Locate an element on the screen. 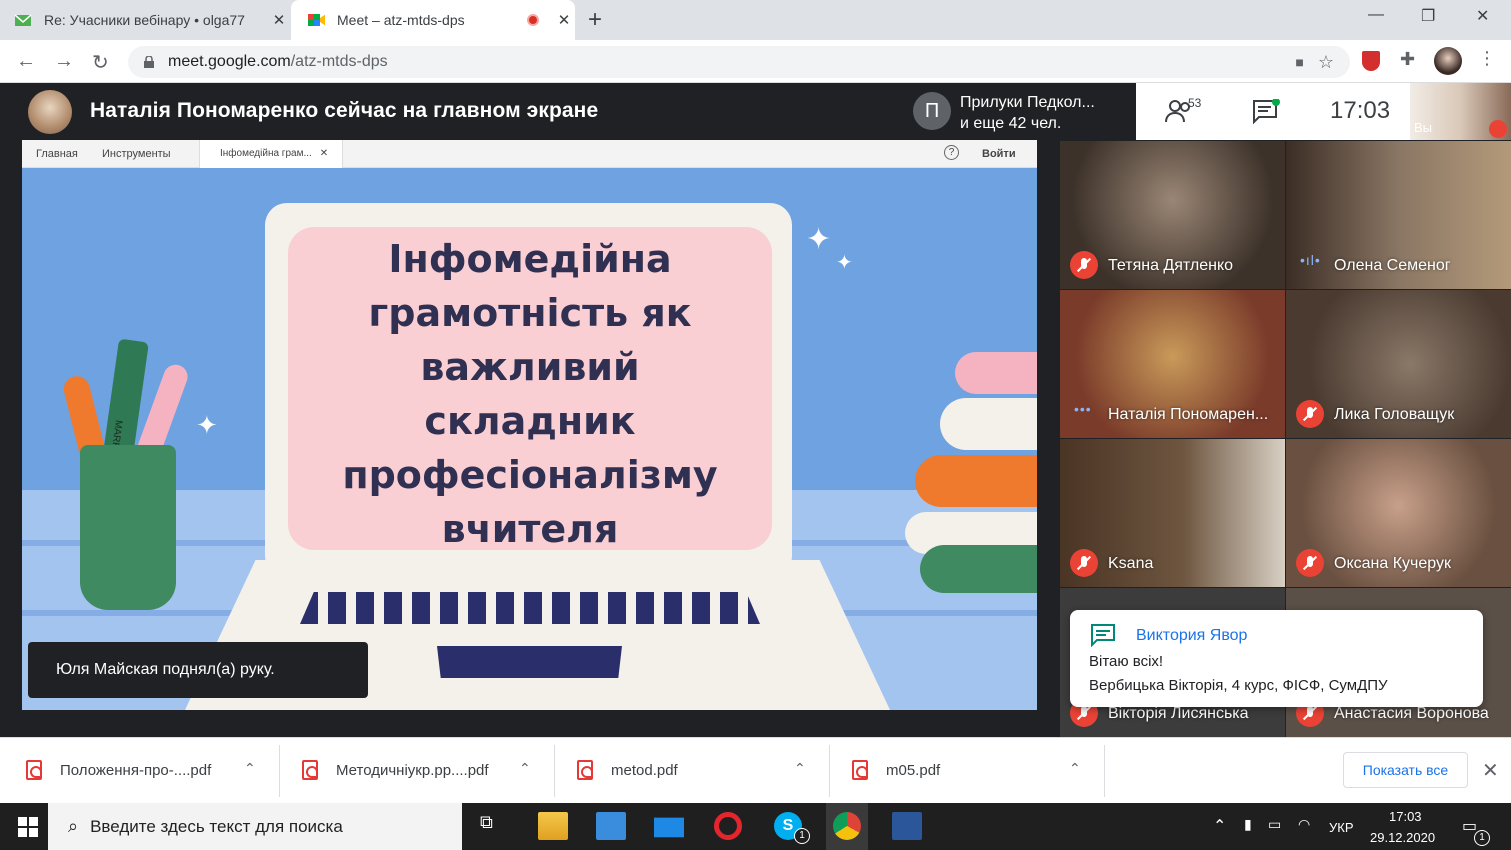  reload-icon: ↻ is located at coordinates (100, 62).